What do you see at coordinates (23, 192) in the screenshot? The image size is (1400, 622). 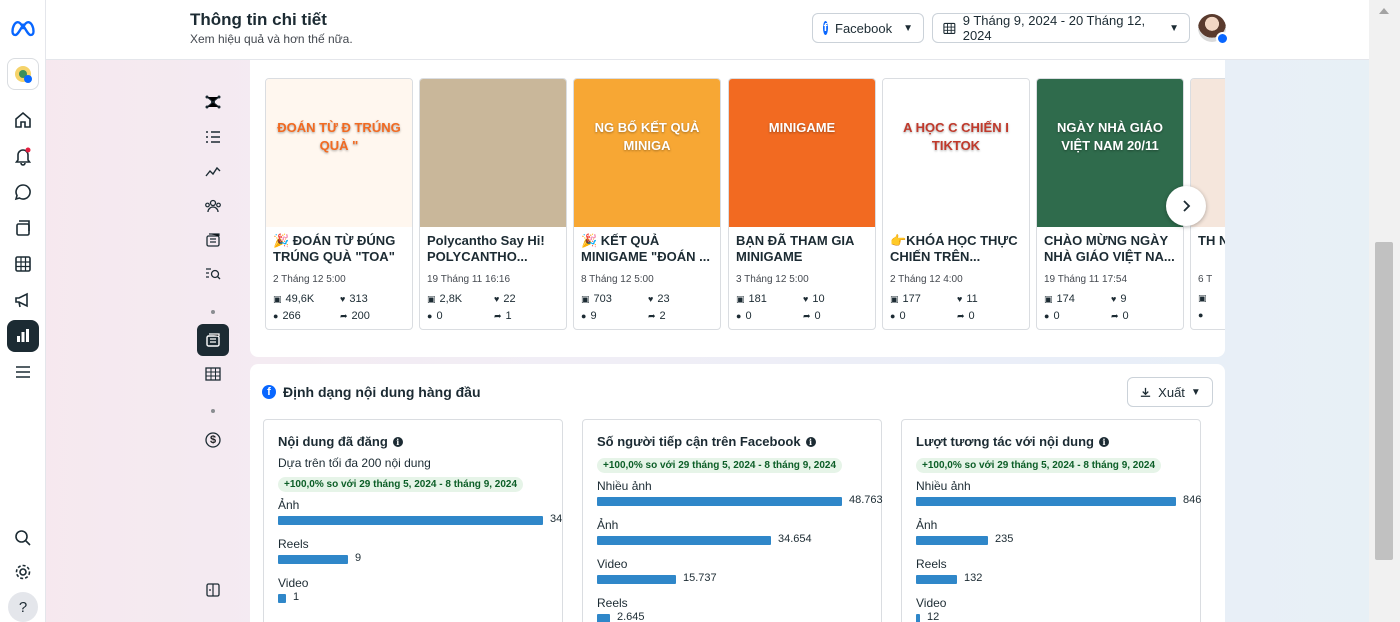 I see `messages-icon` at bounding box center [23, 192].